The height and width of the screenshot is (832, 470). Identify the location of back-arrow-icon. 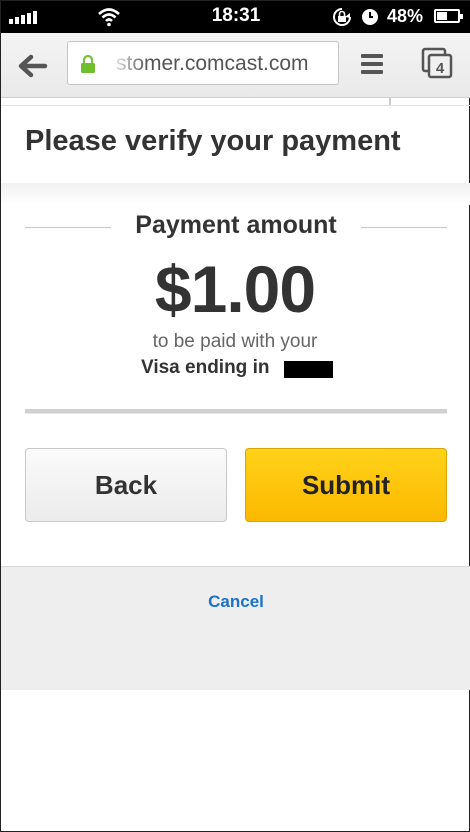
(33, 66).